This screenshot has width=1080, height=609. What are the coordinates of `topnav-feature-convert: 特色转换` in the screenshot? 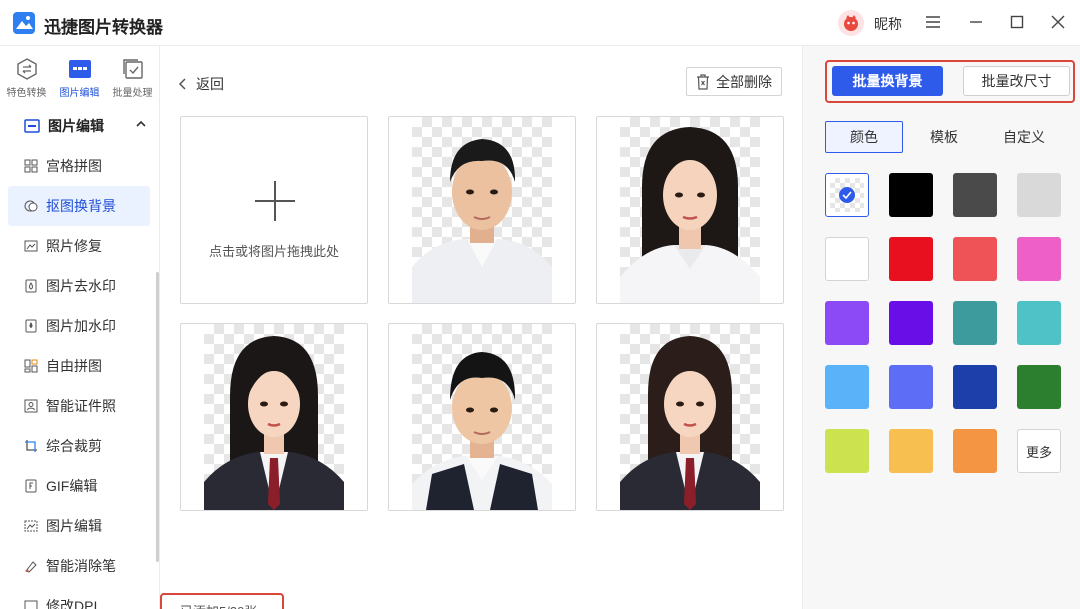 It's located at (26, 76).